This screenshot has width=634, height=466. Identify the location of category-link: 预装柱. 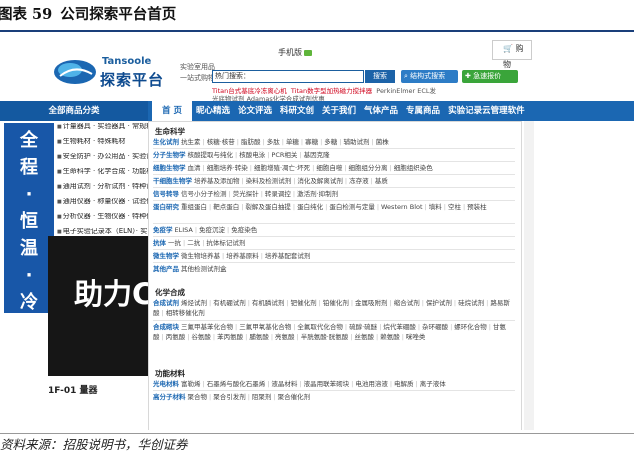
(477, 207).